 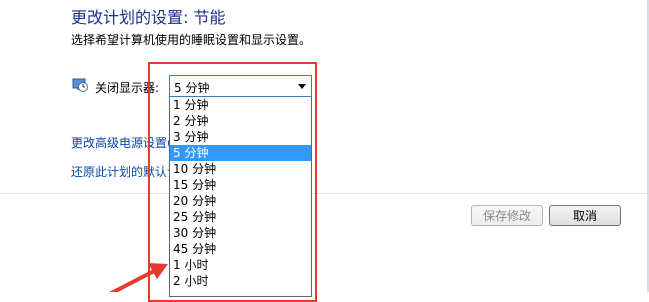 What do you see at coordinates (323, 193) in the screenshot?
I see `separator` at bounding box center [323, 193].